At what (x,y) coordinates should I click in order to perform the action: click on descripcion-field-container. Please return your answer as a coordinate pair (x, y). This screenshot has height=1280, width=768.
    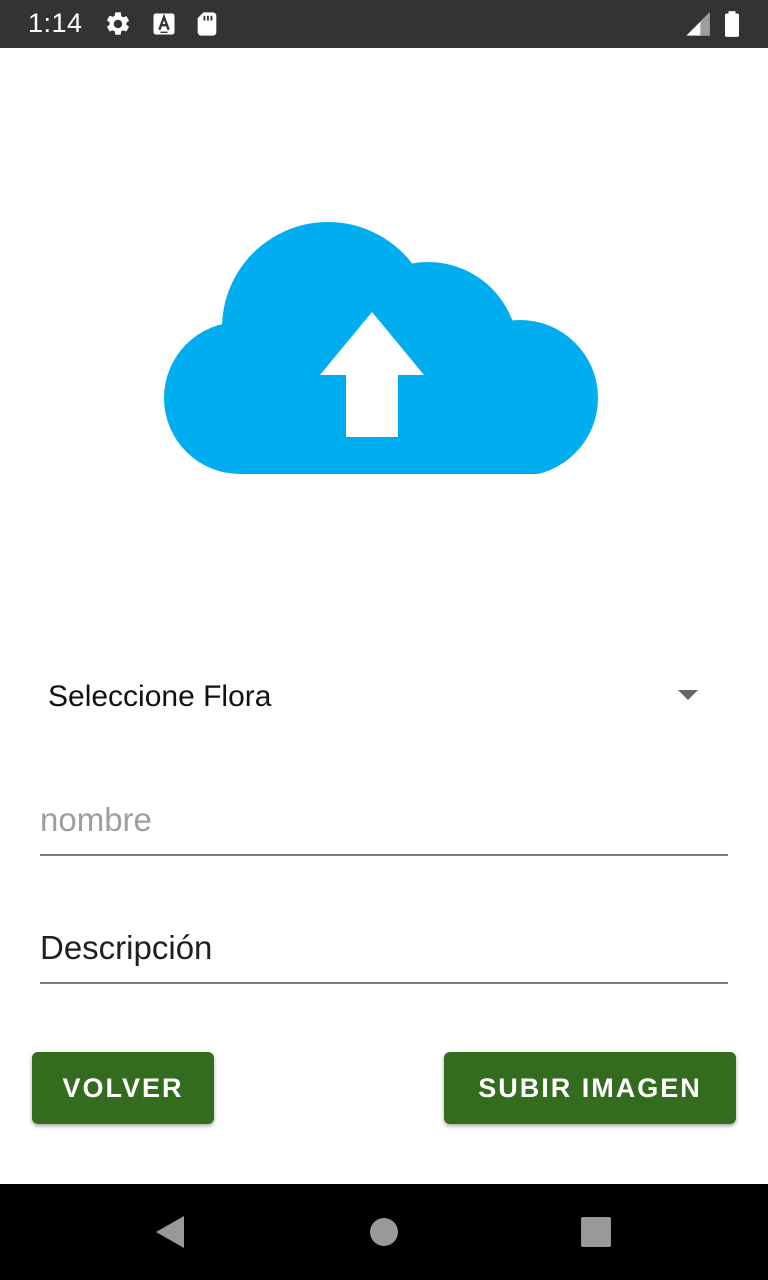
    Looking at the image, I should click on (384, 952).